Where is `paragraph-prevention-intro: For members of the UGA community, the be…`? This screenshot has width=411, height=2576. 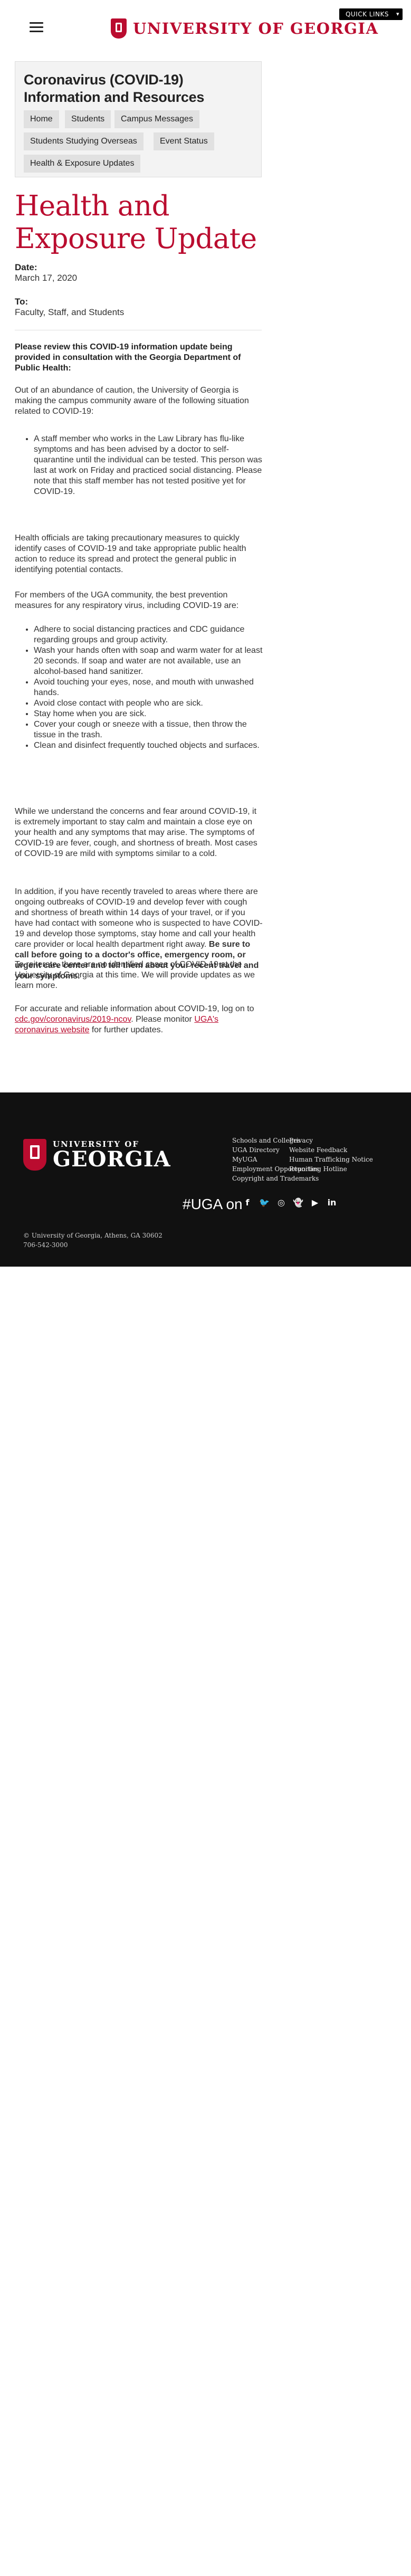 paragraph-prevention-intro: For members of the UGA community, the be… is located at coordinates (127, 600).